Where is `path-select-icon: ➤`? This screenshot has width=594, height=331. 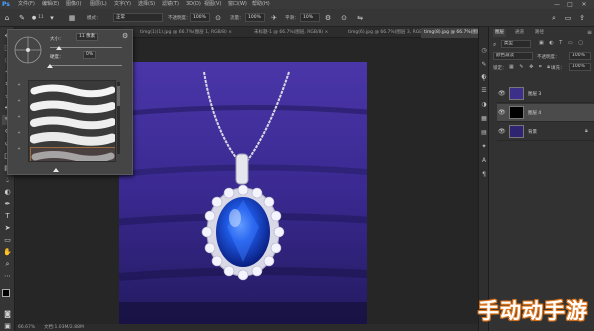 path-select-icon: ➤ is located at coordinates (7, 228).